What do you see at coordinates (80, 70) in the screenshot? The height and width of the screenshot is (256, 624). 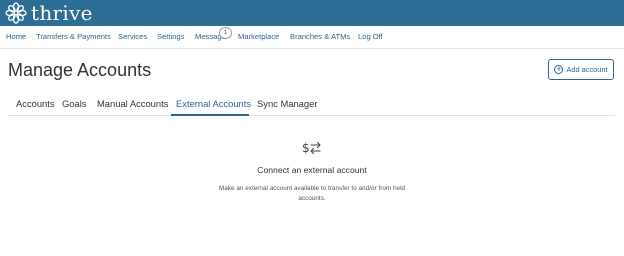 I see `page-title: Manage Accounts` at bounding box center [80, 70].